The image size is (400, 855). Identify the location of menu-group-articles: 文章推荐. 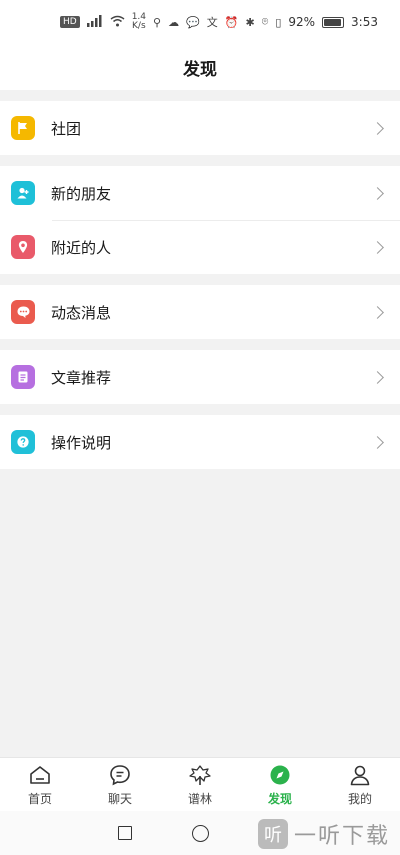
(200, 377).